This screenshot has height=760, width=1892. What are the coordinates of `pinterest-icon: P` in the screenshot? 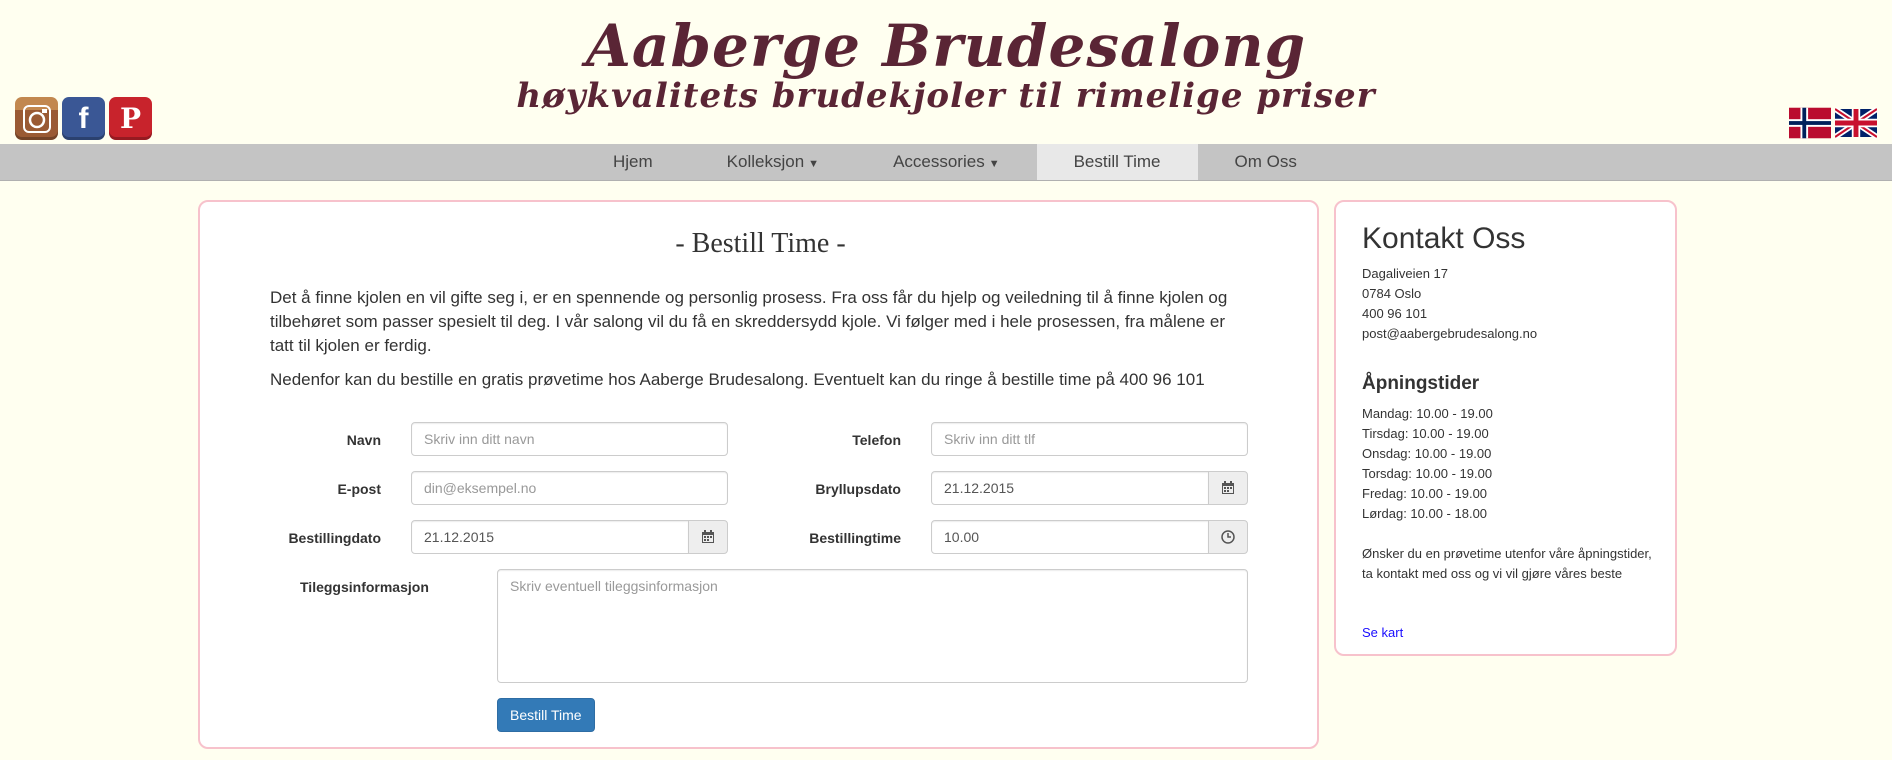 It's located at (130, 118).